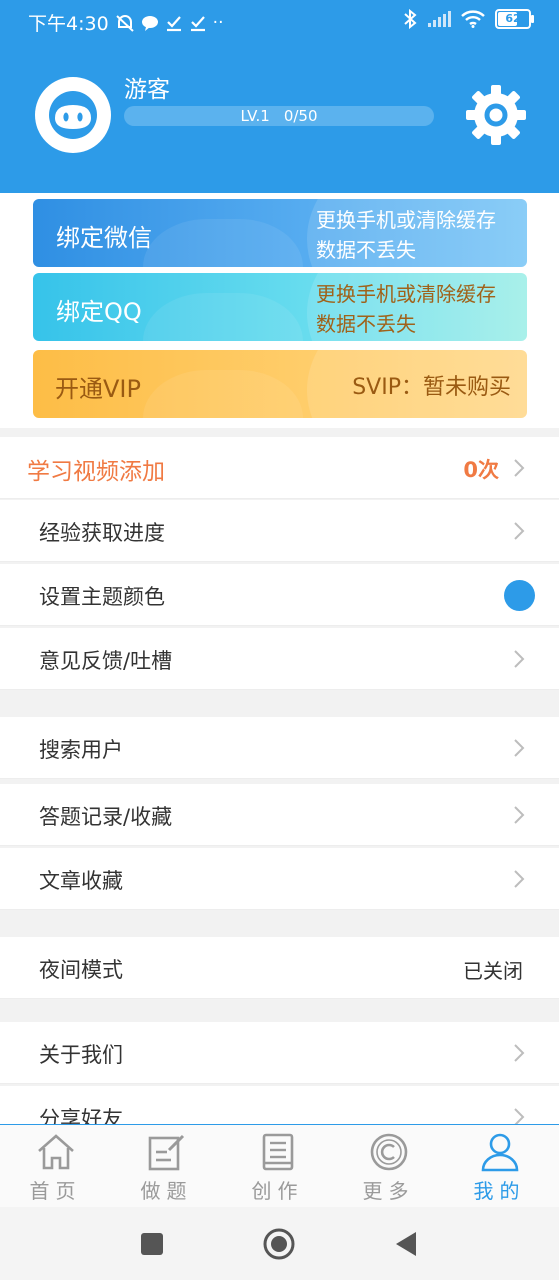 This screenshot has height=1280, width=559. What do you see at coordinates (279, 531) in the screenshot?
I see `exp-progress-row: 经验获取进度` at bounding box center [279, 531].